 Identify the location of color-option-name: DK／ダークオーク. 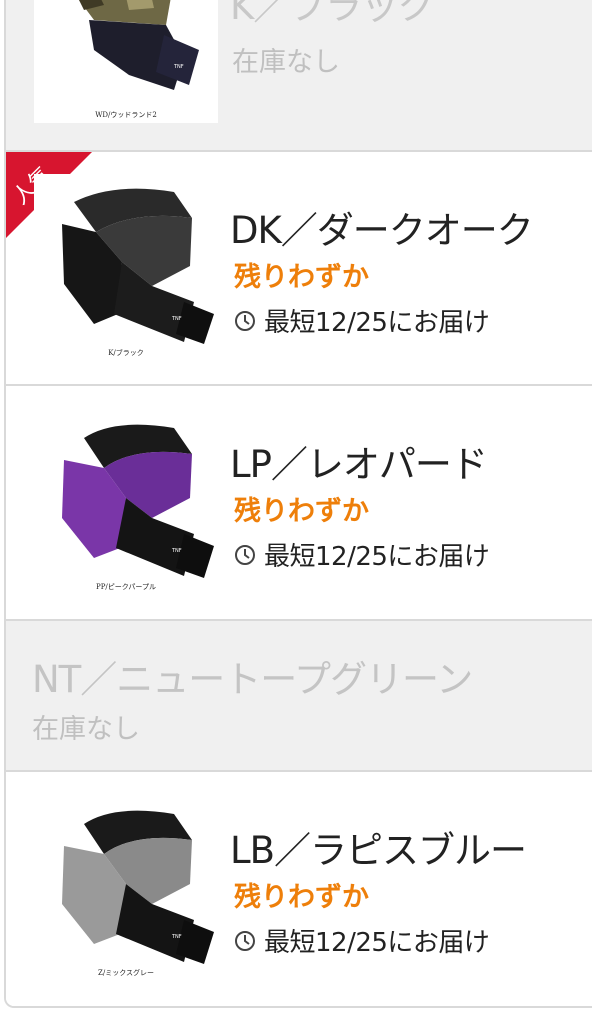
(382, 230).